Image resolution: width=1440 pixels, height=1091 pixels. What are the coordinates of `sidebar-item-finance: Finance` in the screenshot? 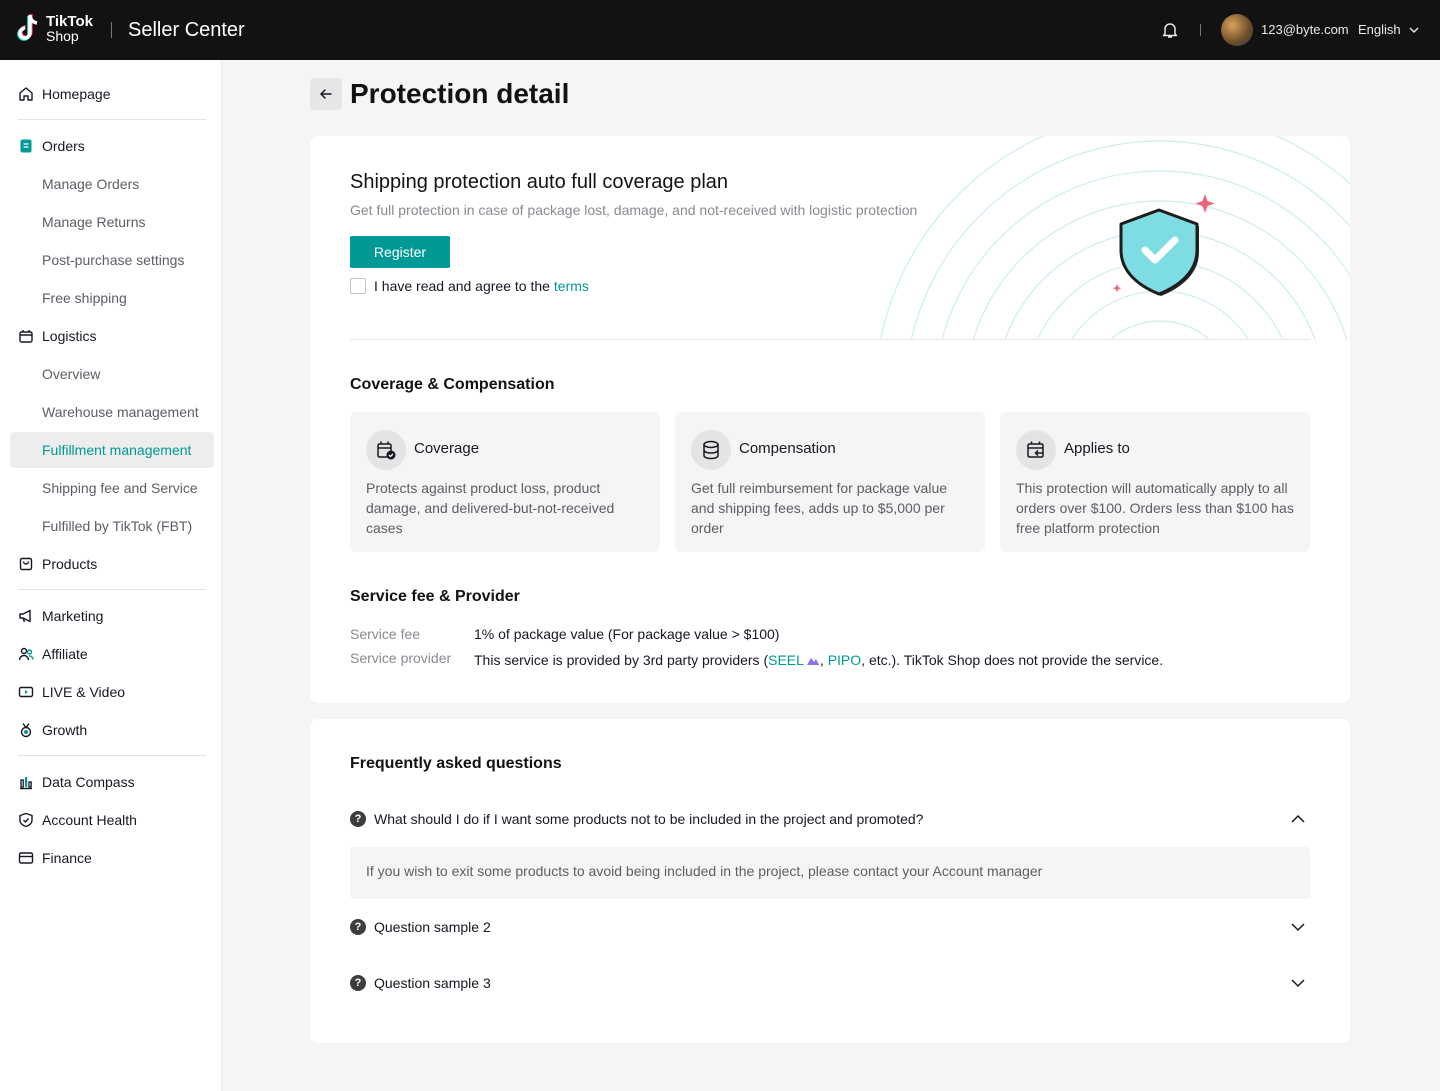 It's located at (112, 858).